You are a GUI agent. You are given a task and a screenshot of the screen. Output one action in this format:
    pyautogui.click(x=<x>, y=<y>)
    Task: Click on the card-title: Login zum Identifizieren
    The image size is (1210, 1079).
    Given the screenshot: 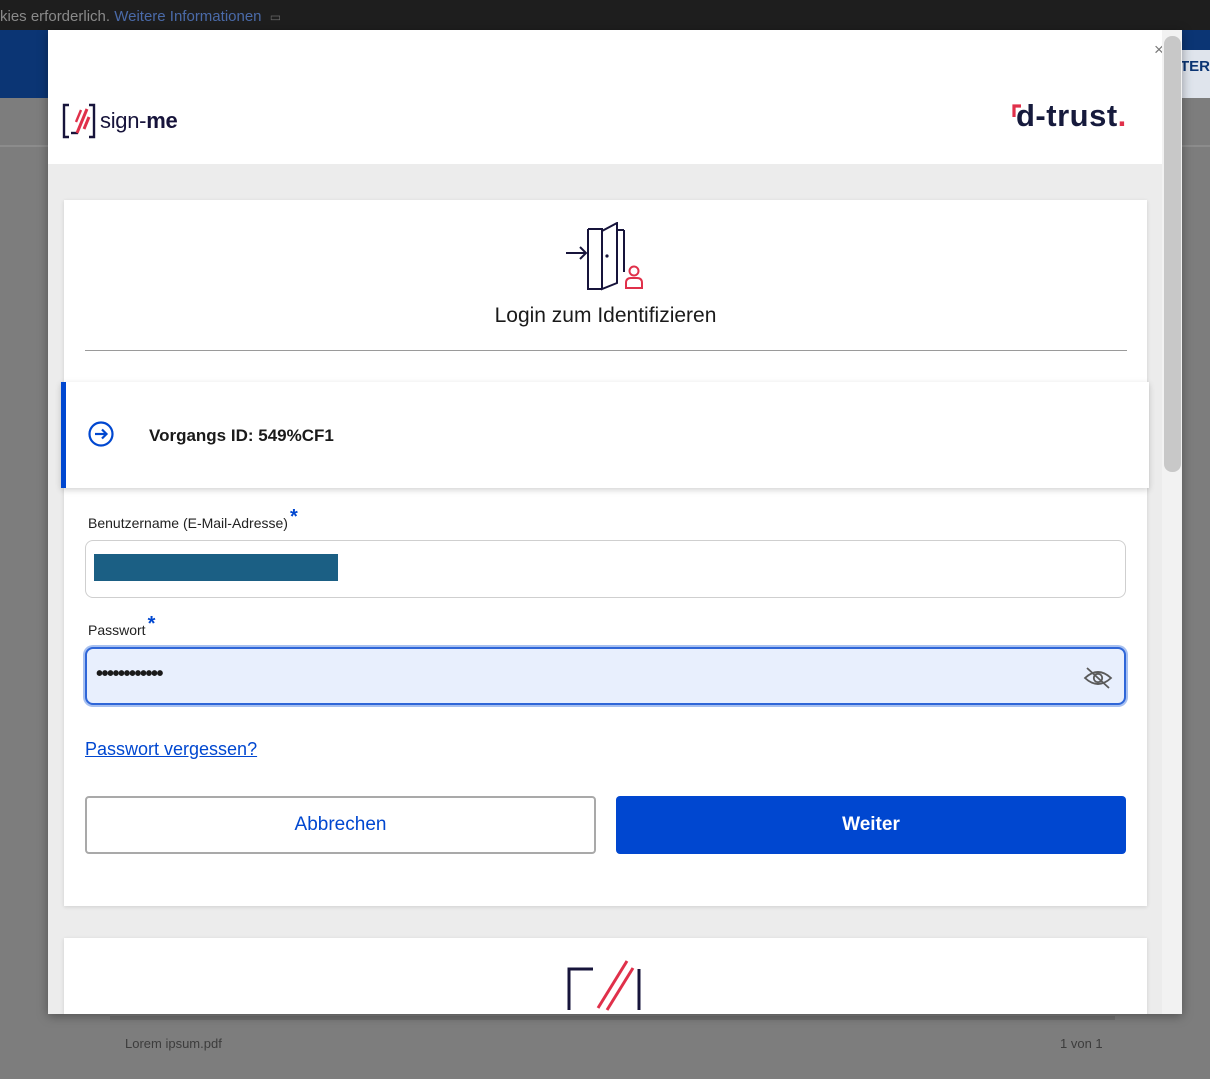 What is the action you would take?
    pyautogui.click(x=605, y=315)
    